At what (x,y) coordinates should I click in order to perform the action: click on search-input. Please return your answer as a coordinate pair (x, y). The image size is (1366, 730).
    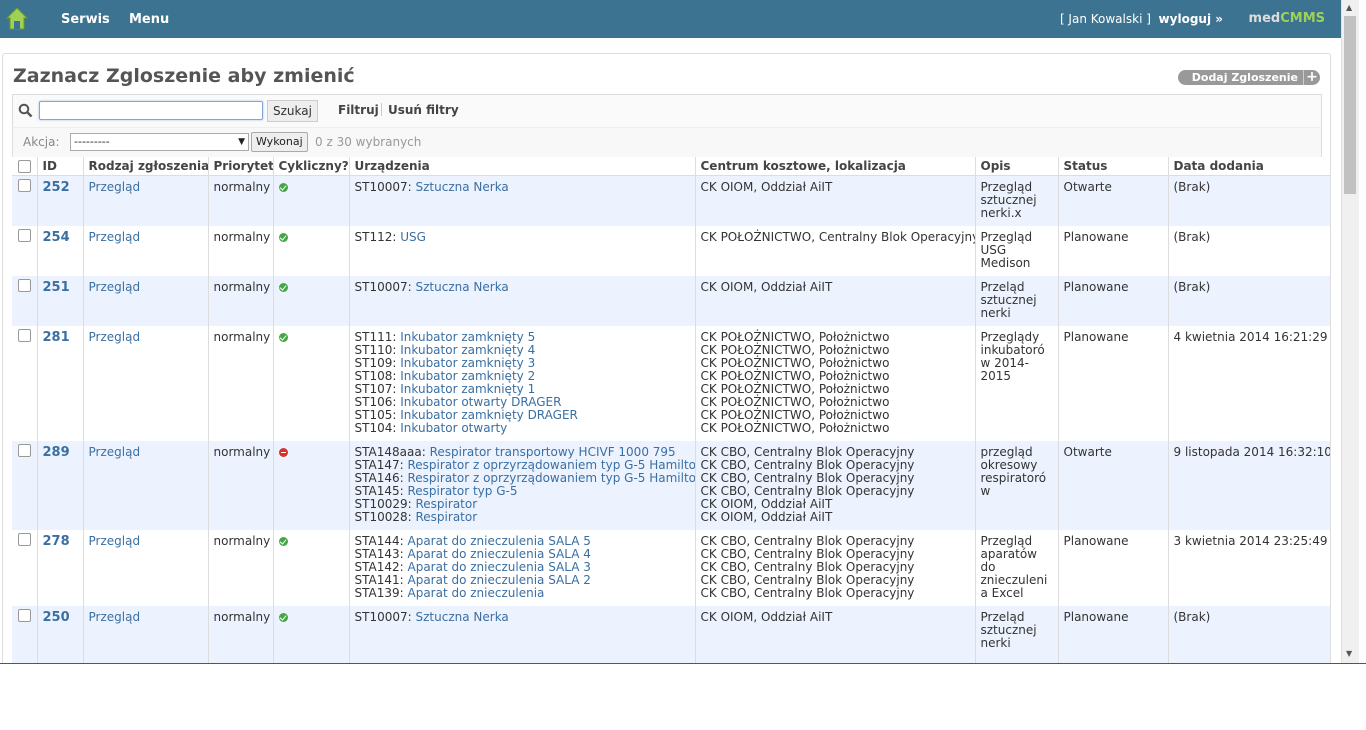
    Looking at the image, I should click on (151, 110).